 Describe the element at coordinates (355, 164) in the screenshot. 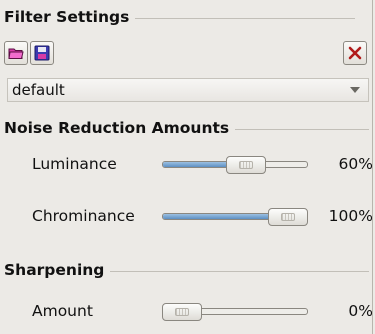

I see `luminance-value: 60%` at that location.